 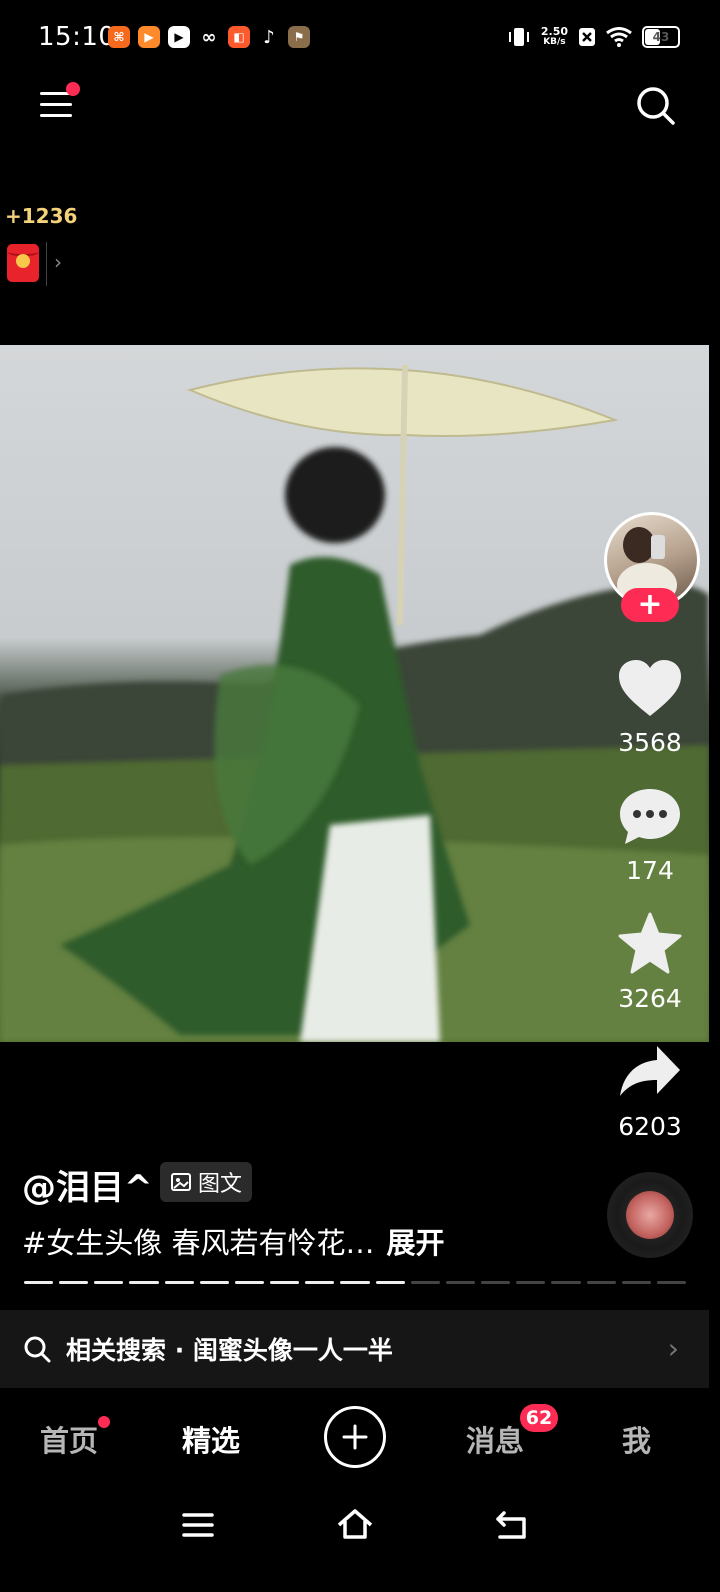 I want to click on system-menu-button, so click(x=198, y=1525).